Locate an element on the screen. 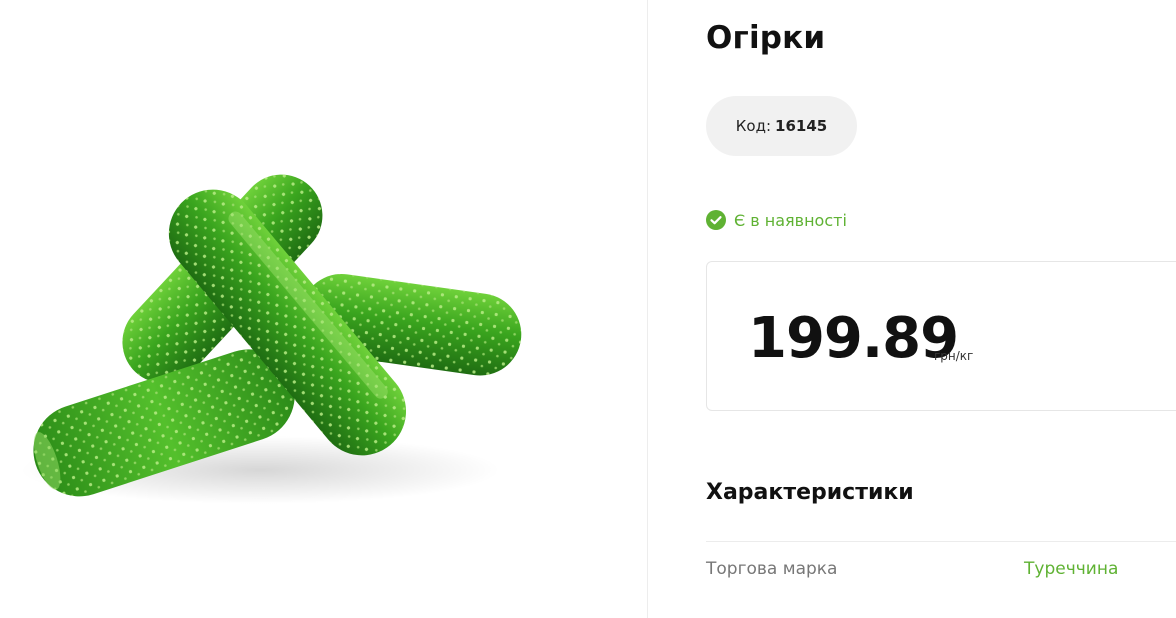  characteristics-heading: Характеристики is located at coordinates (810, 492).